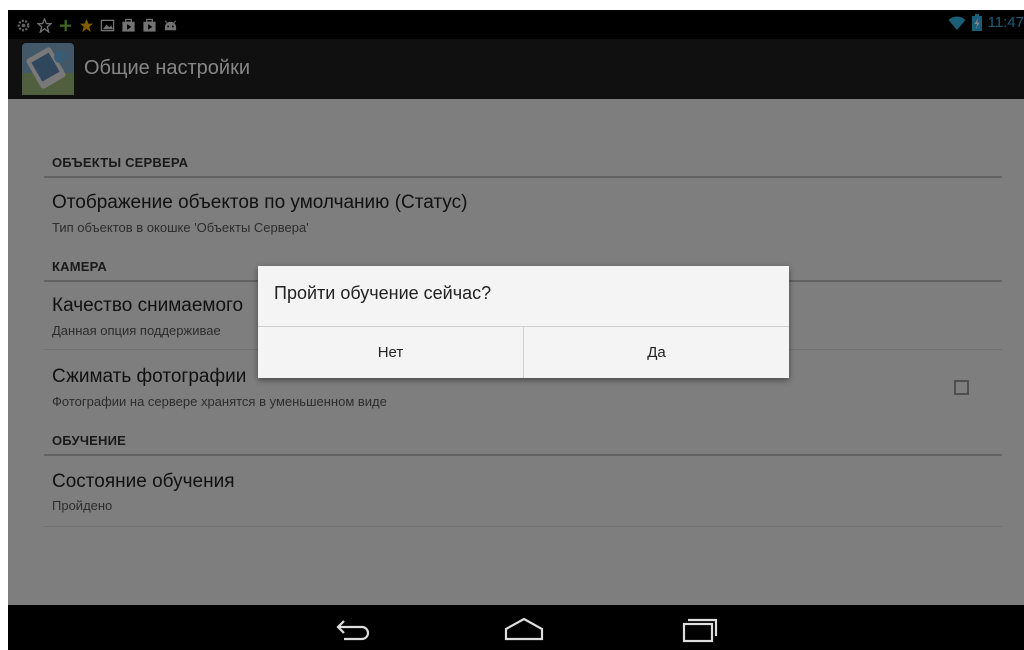  What do you see at coordinates (523, 322) in the screenshot?
I see `training-dialog: Пройти обучение сейчас? Нет Да` at bounding box center [523, 322].